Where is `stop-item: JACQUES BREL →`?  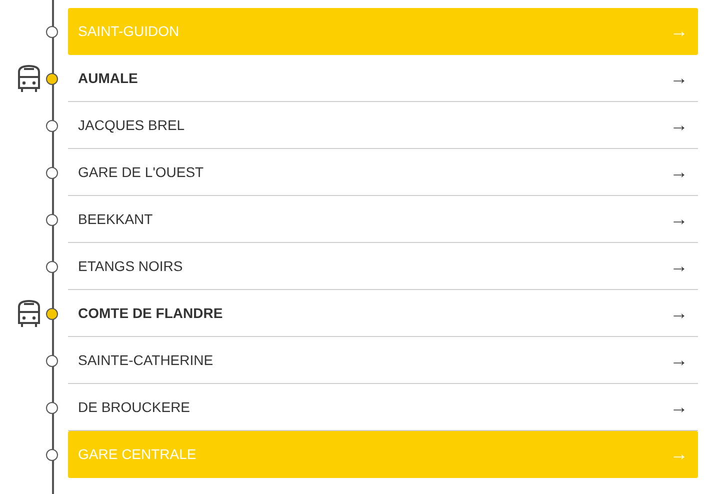
stop-item: JACQUES BREL → is located at coordinates (383, 125).